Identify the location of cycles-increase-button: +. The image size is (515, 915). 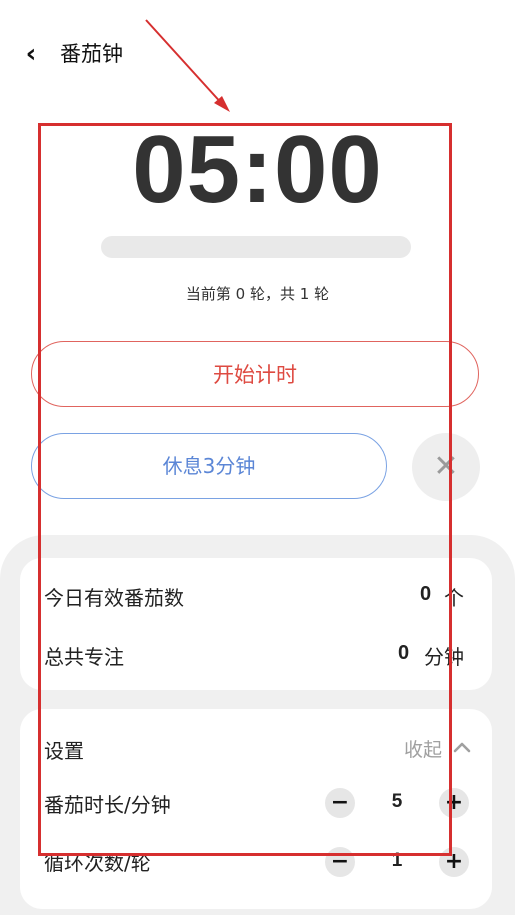
(454, 862).